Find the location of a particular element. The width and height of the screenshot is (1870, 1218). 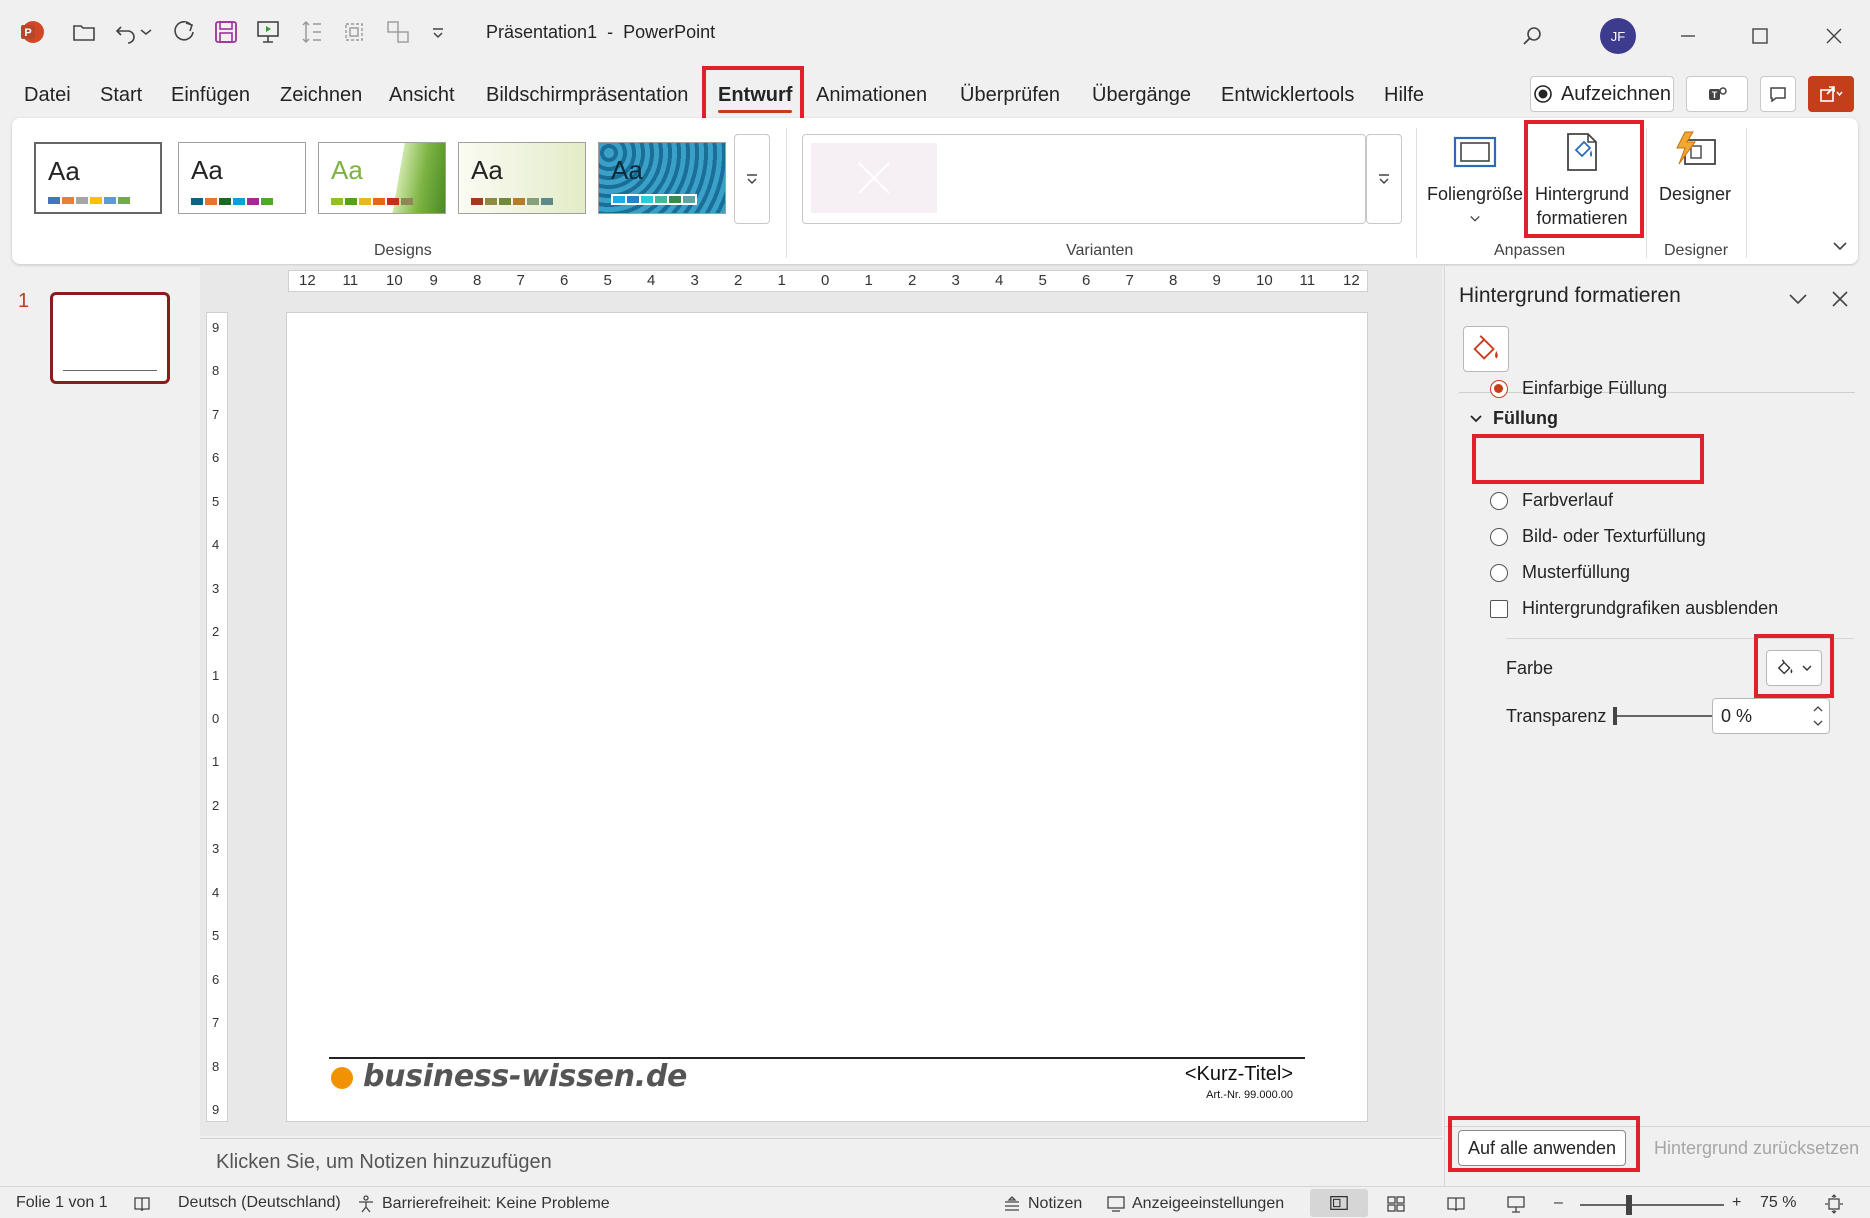

option-gradient-fill: Farbverlauf is located at coordinates (1551, 500).